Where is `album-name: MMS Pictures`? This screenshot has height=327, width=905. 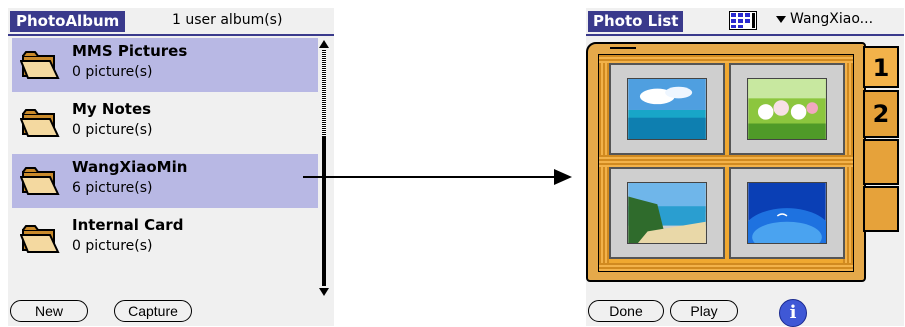 album-name: MMS Pictures is located at coordinates (130, 51).